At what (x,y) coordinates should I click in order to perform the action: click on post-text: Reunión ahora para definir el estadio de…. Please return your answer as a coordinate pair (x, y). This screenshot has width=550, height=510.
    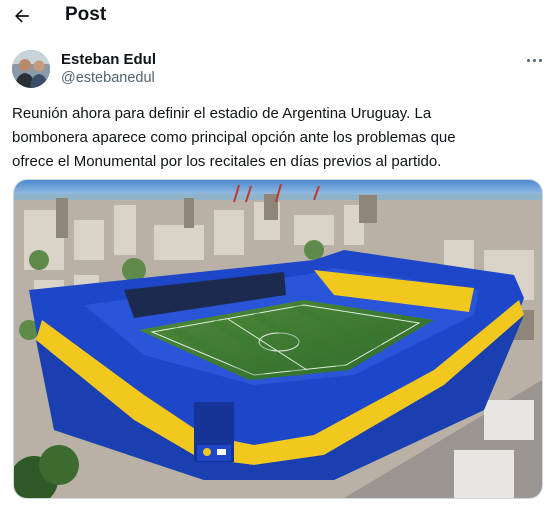
    Looking at the image, I should click on (272, 138).